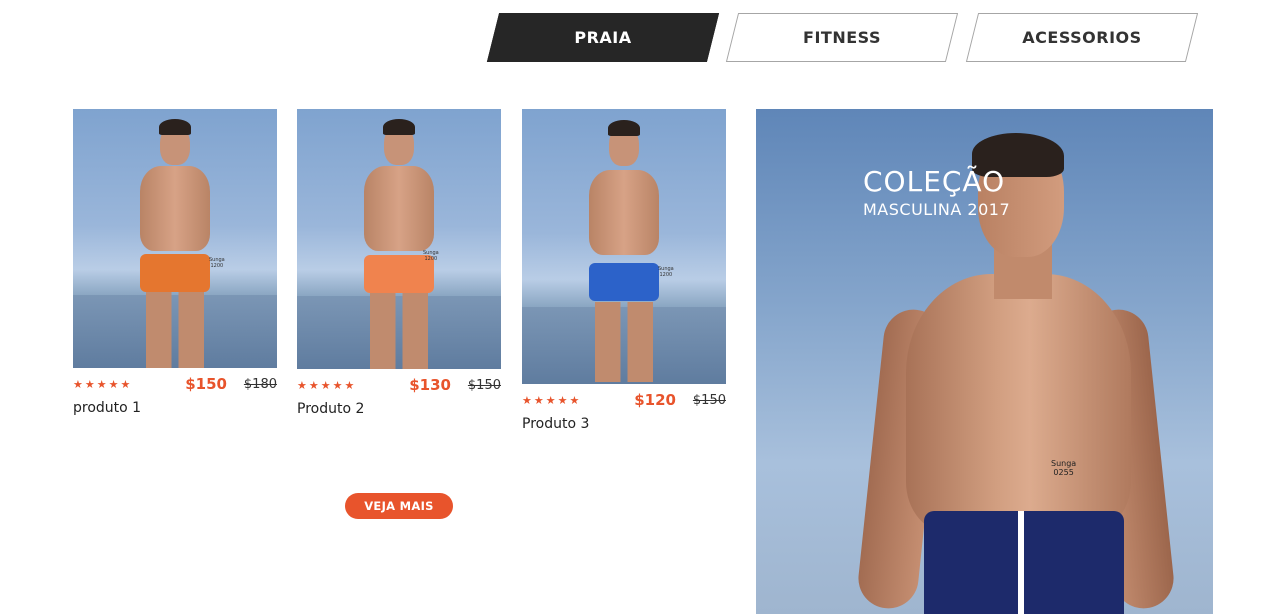 This screenshot has width=1286, height=614. What do you see at coordinates (175, 387) in the screenshot?
I see `product-meta: ★★★★★ $150 $180` at bounding box center [175, 387].